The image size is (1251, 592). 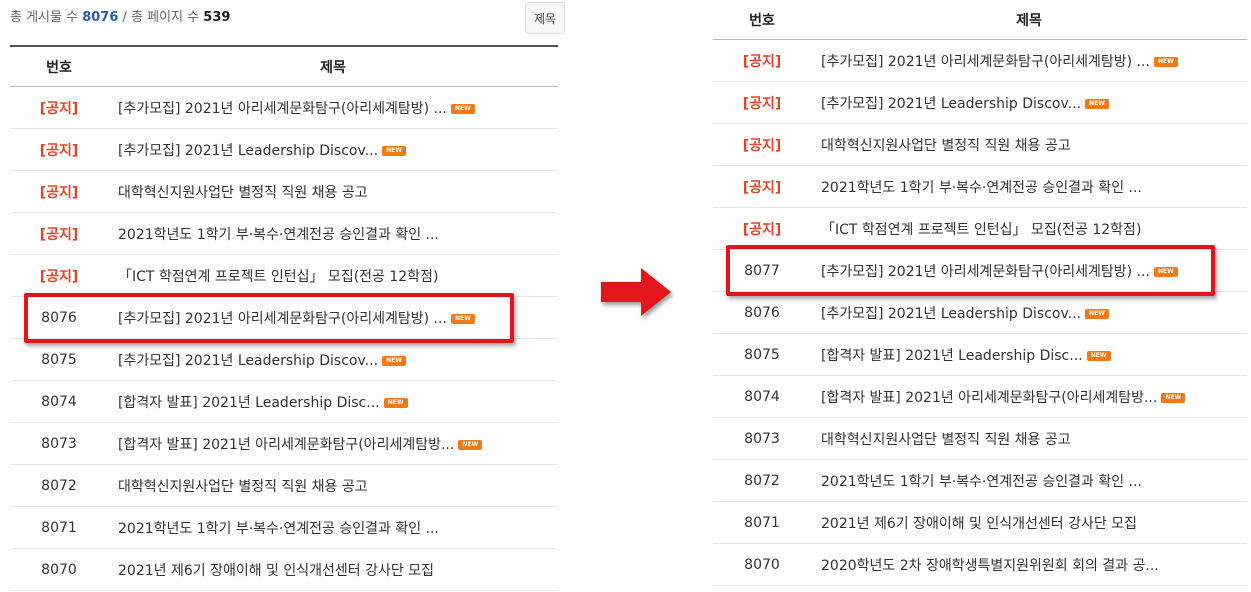 I want to click on table-row: 8074 [합격자 발표] 2021년 아리세계문화탐구(아리세계탐방... NEW, so click(x=980, y=396).